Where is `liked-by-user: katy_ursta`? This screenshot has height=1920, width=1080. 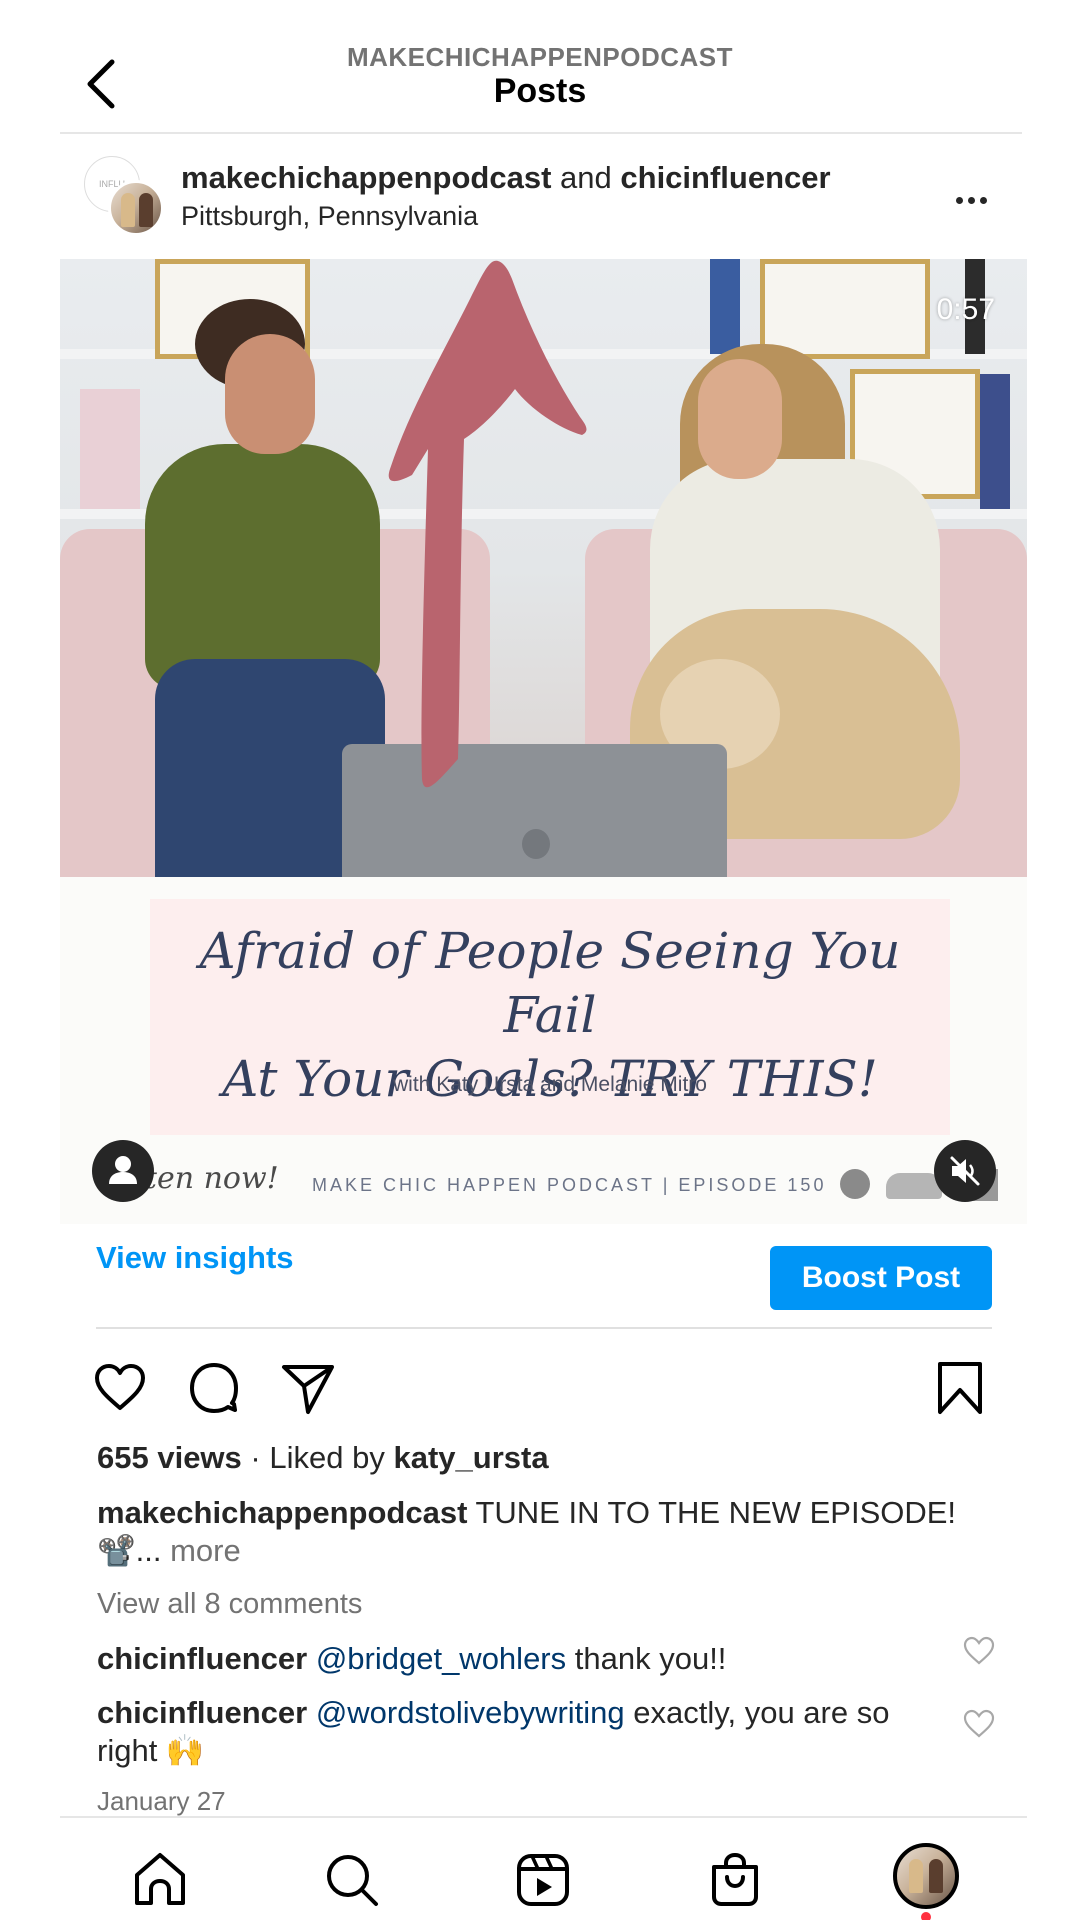
liked-by-user: katy_ursta is located at coordinates (470, 1457).